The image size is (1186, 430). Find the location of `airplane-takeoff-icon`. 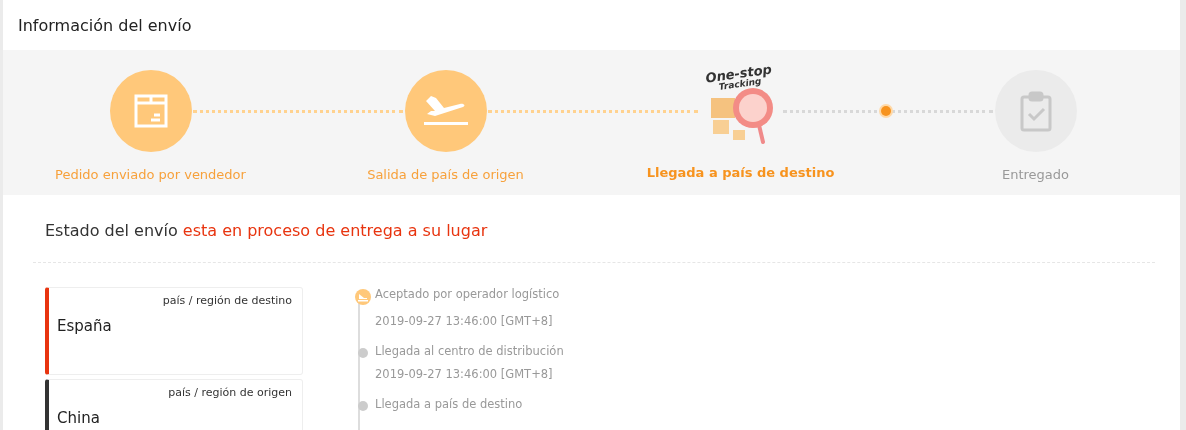

airplane-takeoff-icon is located at coordinates (445, 111).